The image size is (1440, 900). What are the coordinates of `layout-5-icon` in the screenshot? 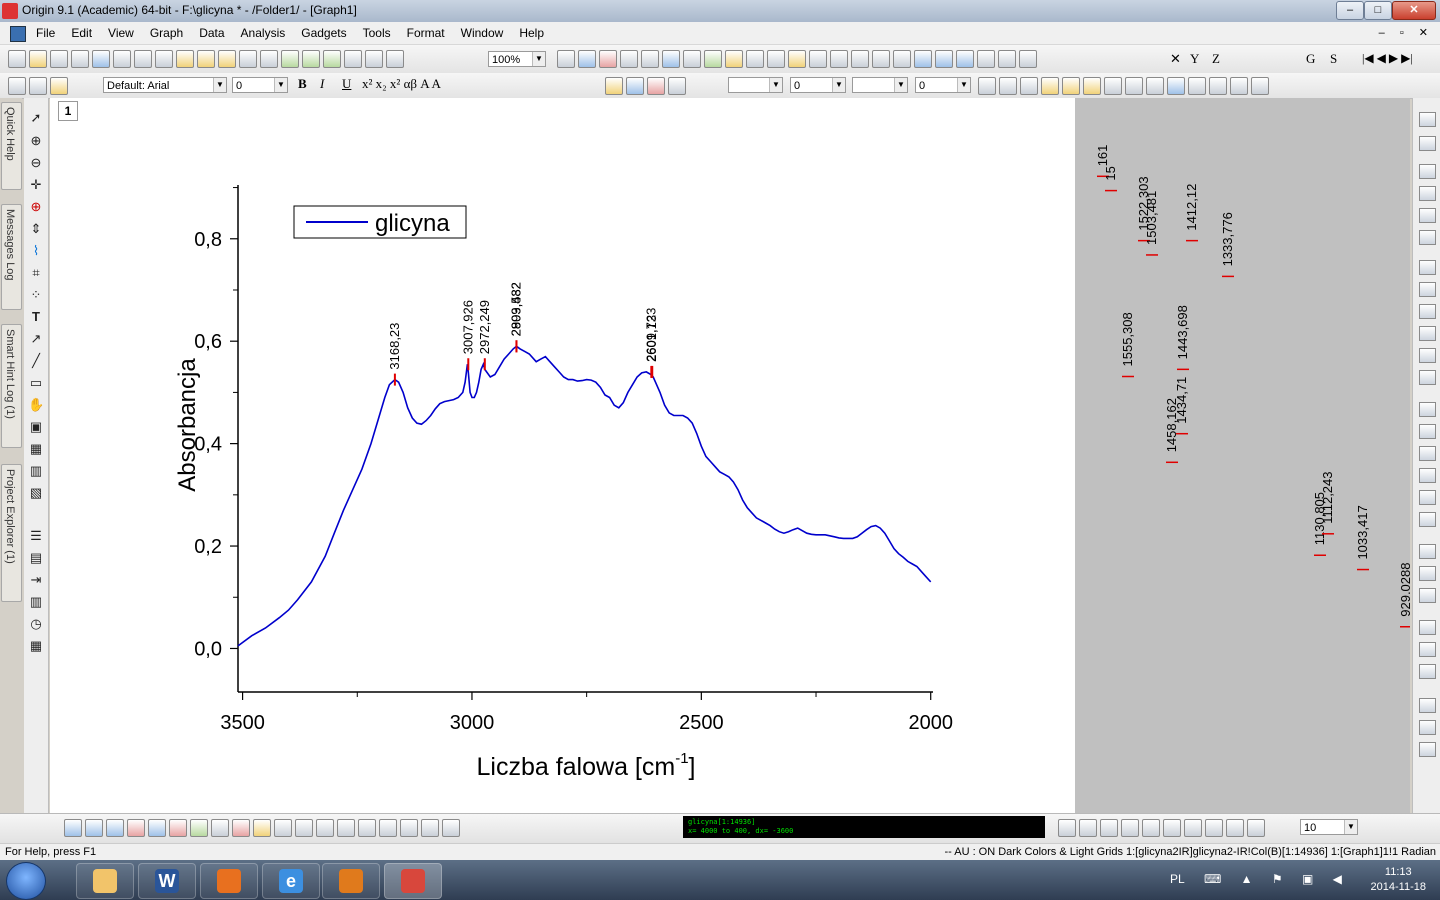 It's located at (1427, 215).